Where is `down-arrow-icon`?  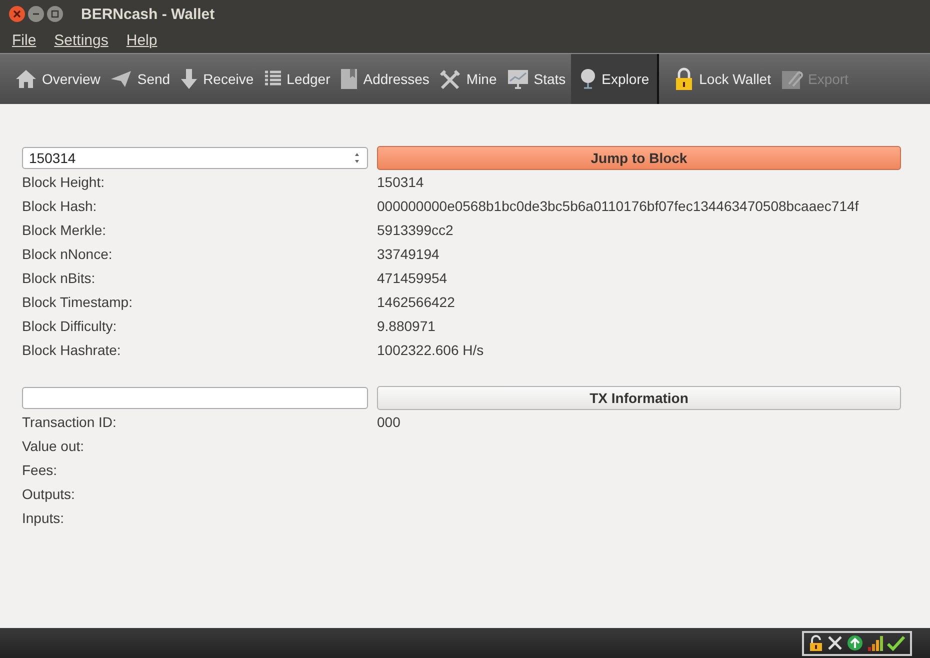
down-arrow-icon is located at coordinates (189, 79).